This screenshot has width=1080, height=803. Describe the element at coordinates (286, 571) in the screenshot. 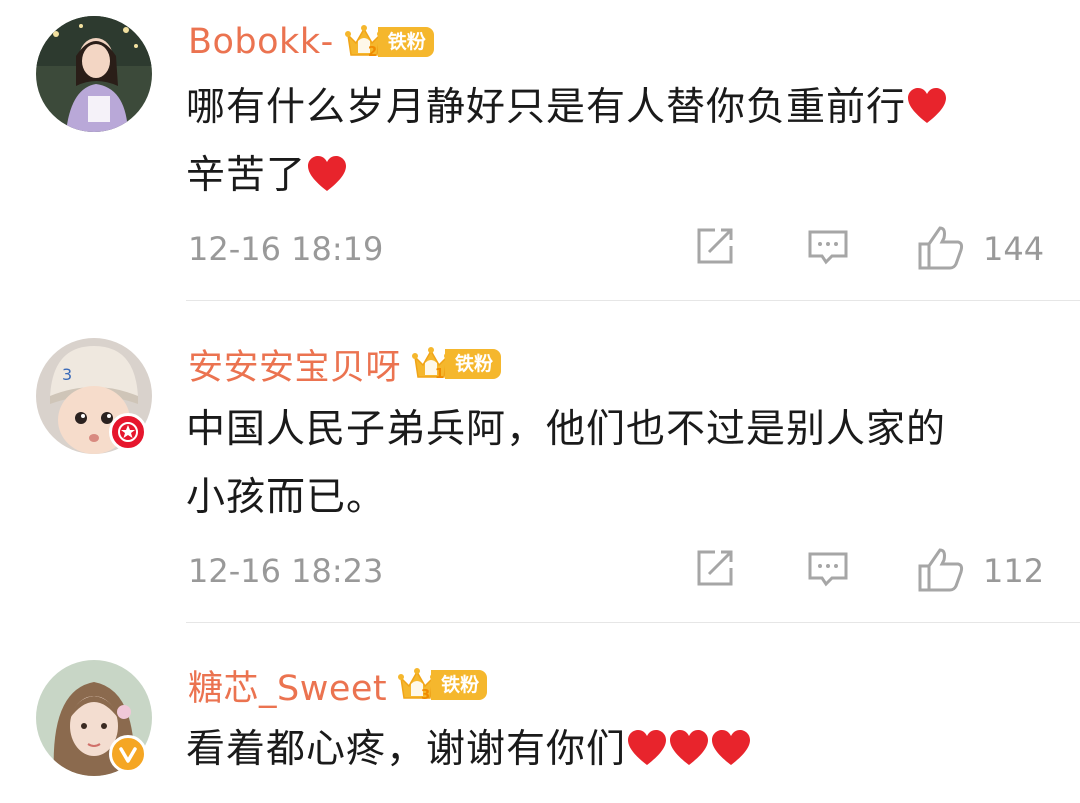

I see `timestamp: 12-16 18:23` at that location.